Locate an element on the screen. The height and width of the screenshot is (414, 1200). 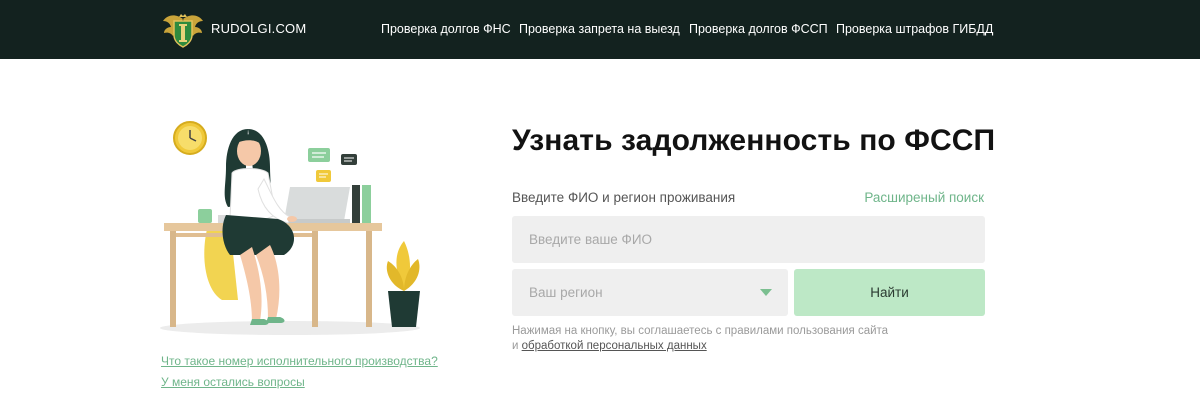
nav-link-travel-ban: Проверка запрета на выезд is located at coordinates (599, 30).